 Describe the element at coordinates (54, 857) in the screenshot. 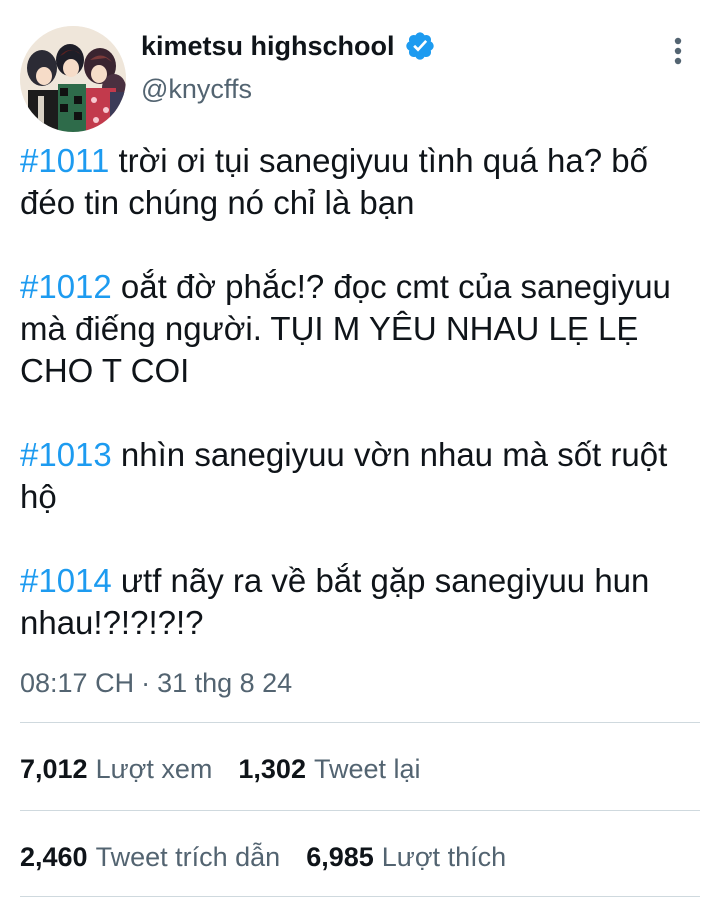

I see `quotes-count: 2,460` at that location.